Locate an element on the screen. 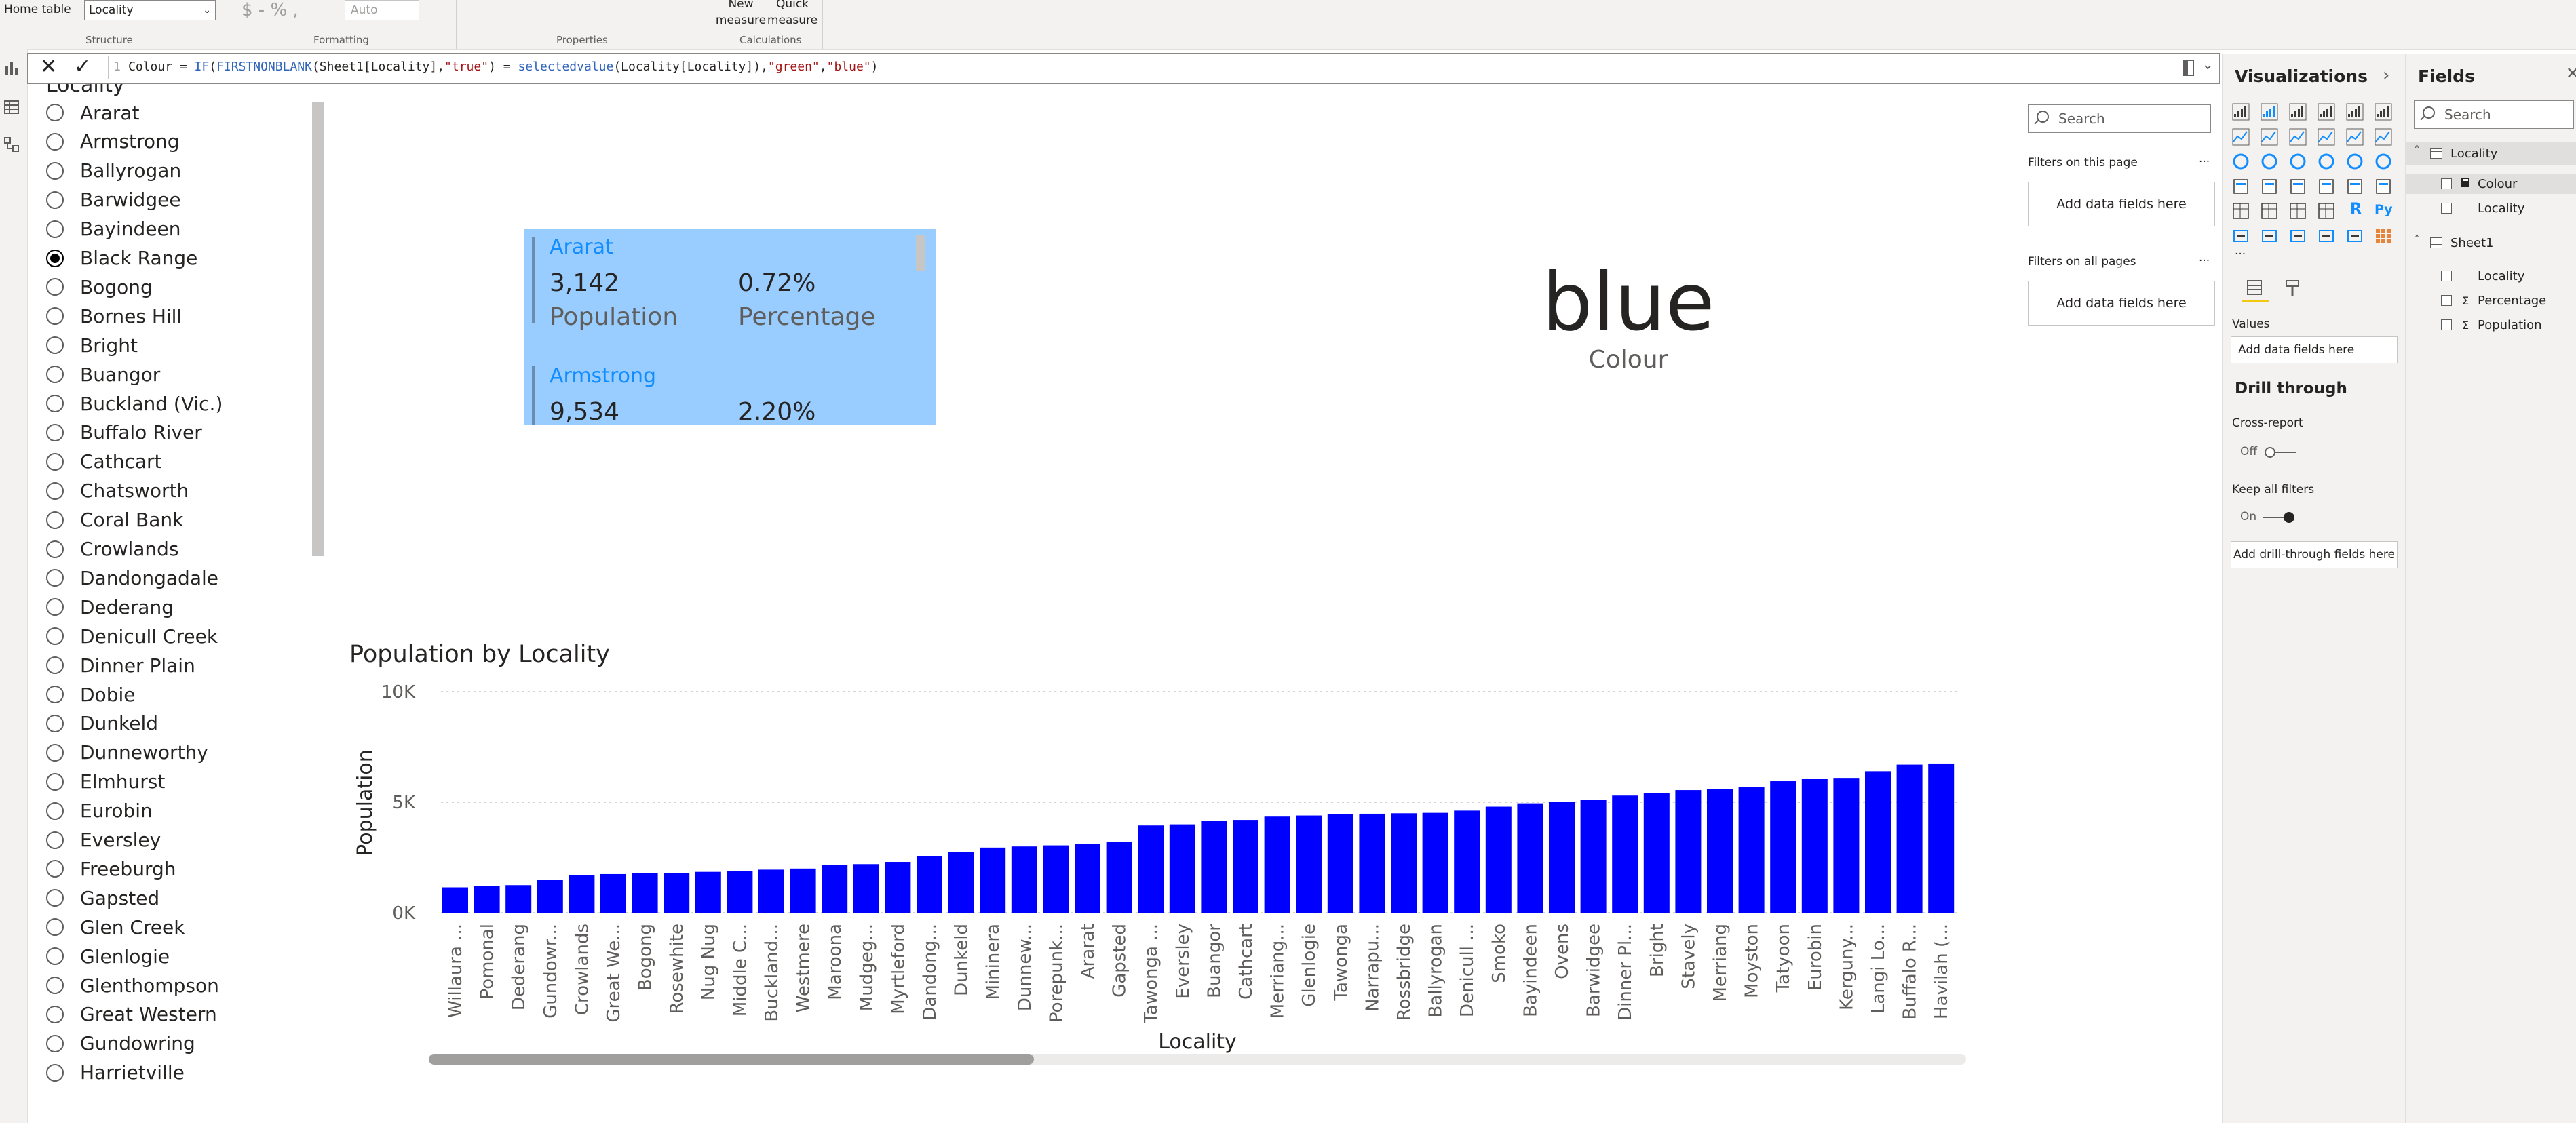  fields-tab-icon is located at coordinates (2254, 288).